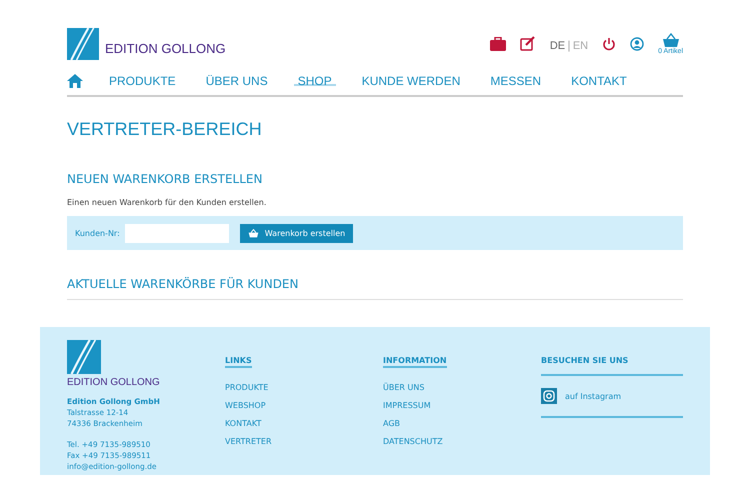 The height and width of the screenshot is (499, 750). I want to click on footer-link: WEBSHOP, so click(304, 405).